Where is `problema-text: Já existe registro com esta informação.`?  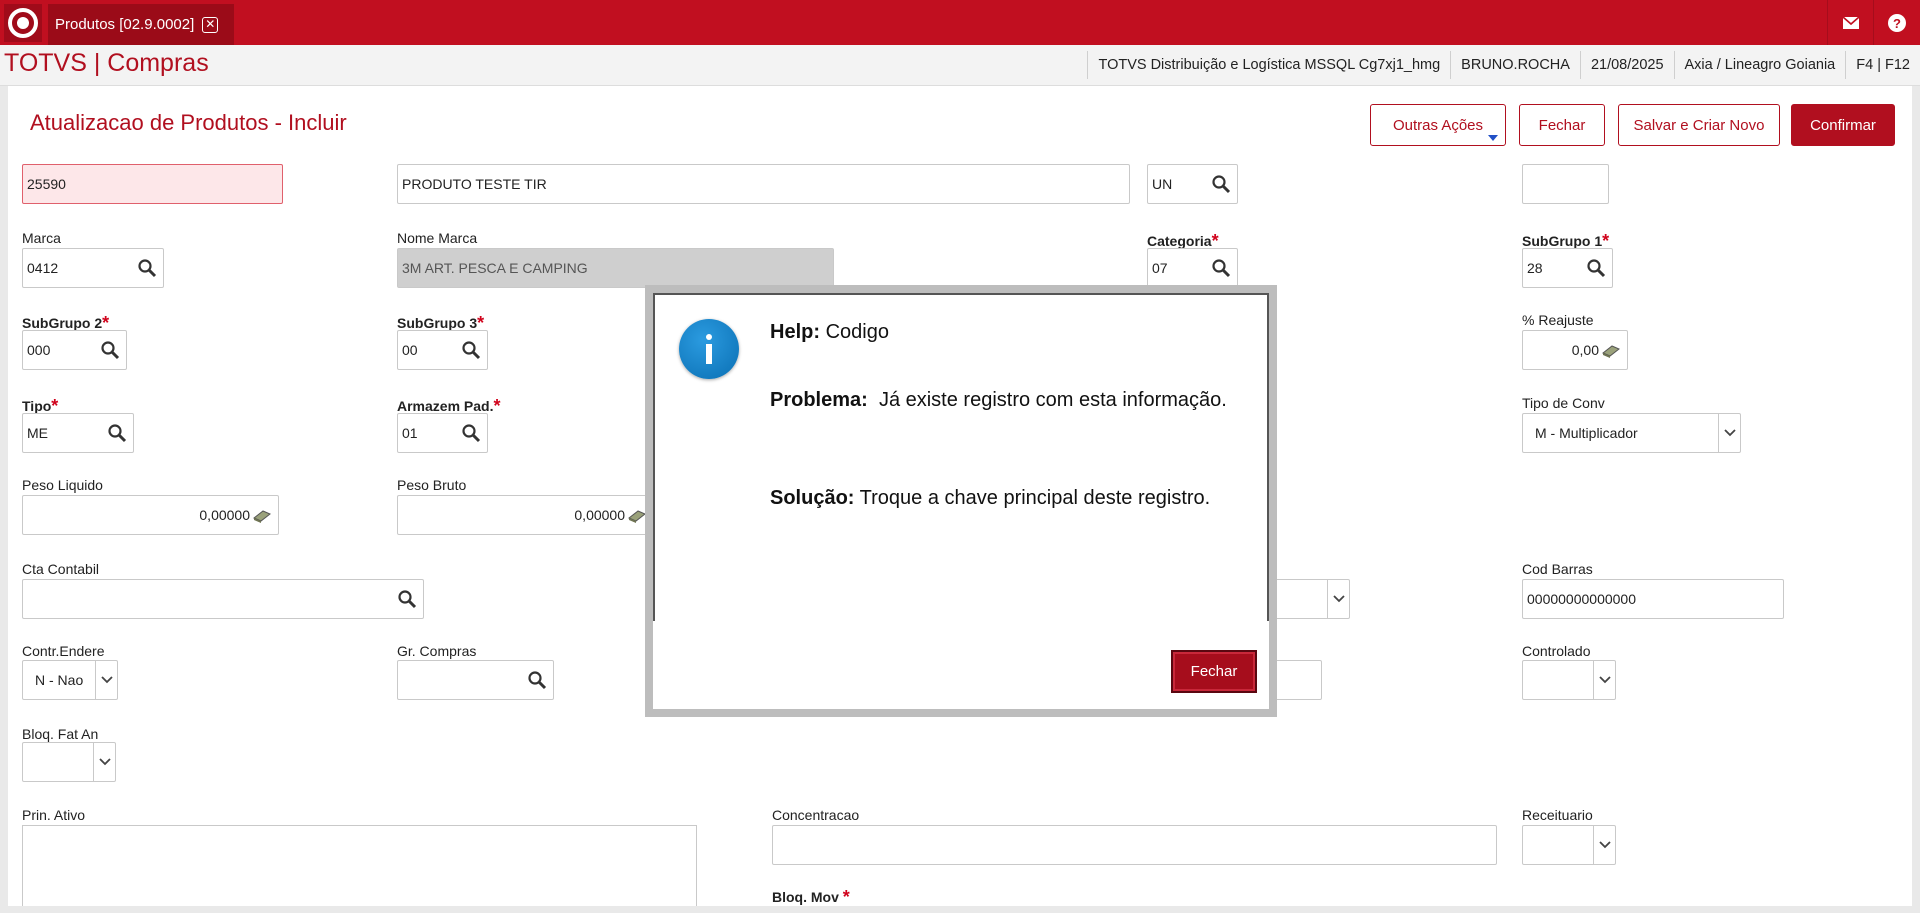
problema-text: Já existe registro com esta informação. is located at coordinates (1052, 400).